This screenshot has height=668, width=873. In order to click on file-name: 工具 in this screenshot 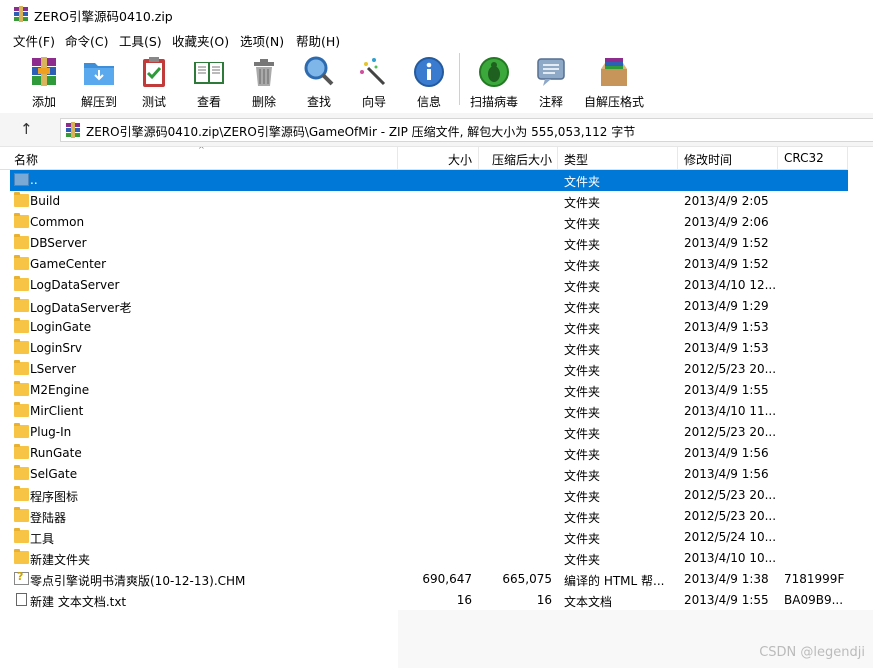, I will do `click(42, 539)`.